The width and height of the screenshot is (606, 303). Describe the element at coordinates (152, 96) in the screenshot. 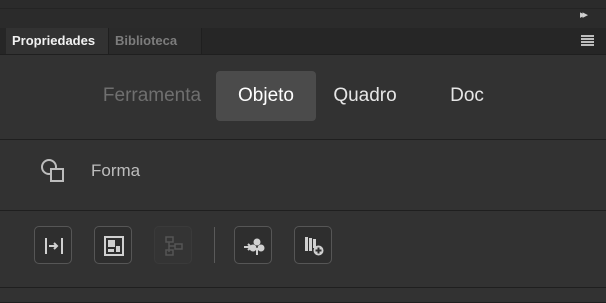

I see `context-tab-ferramenta: Ferramenta` at that location.